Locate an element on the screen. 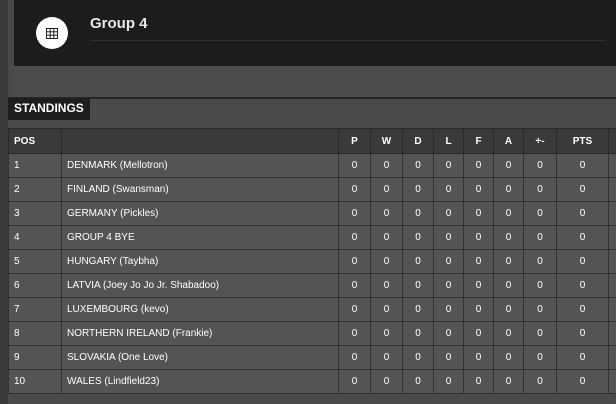  team-cell: SLOVAKIA (One Love) is located at coordinates (200, 357).